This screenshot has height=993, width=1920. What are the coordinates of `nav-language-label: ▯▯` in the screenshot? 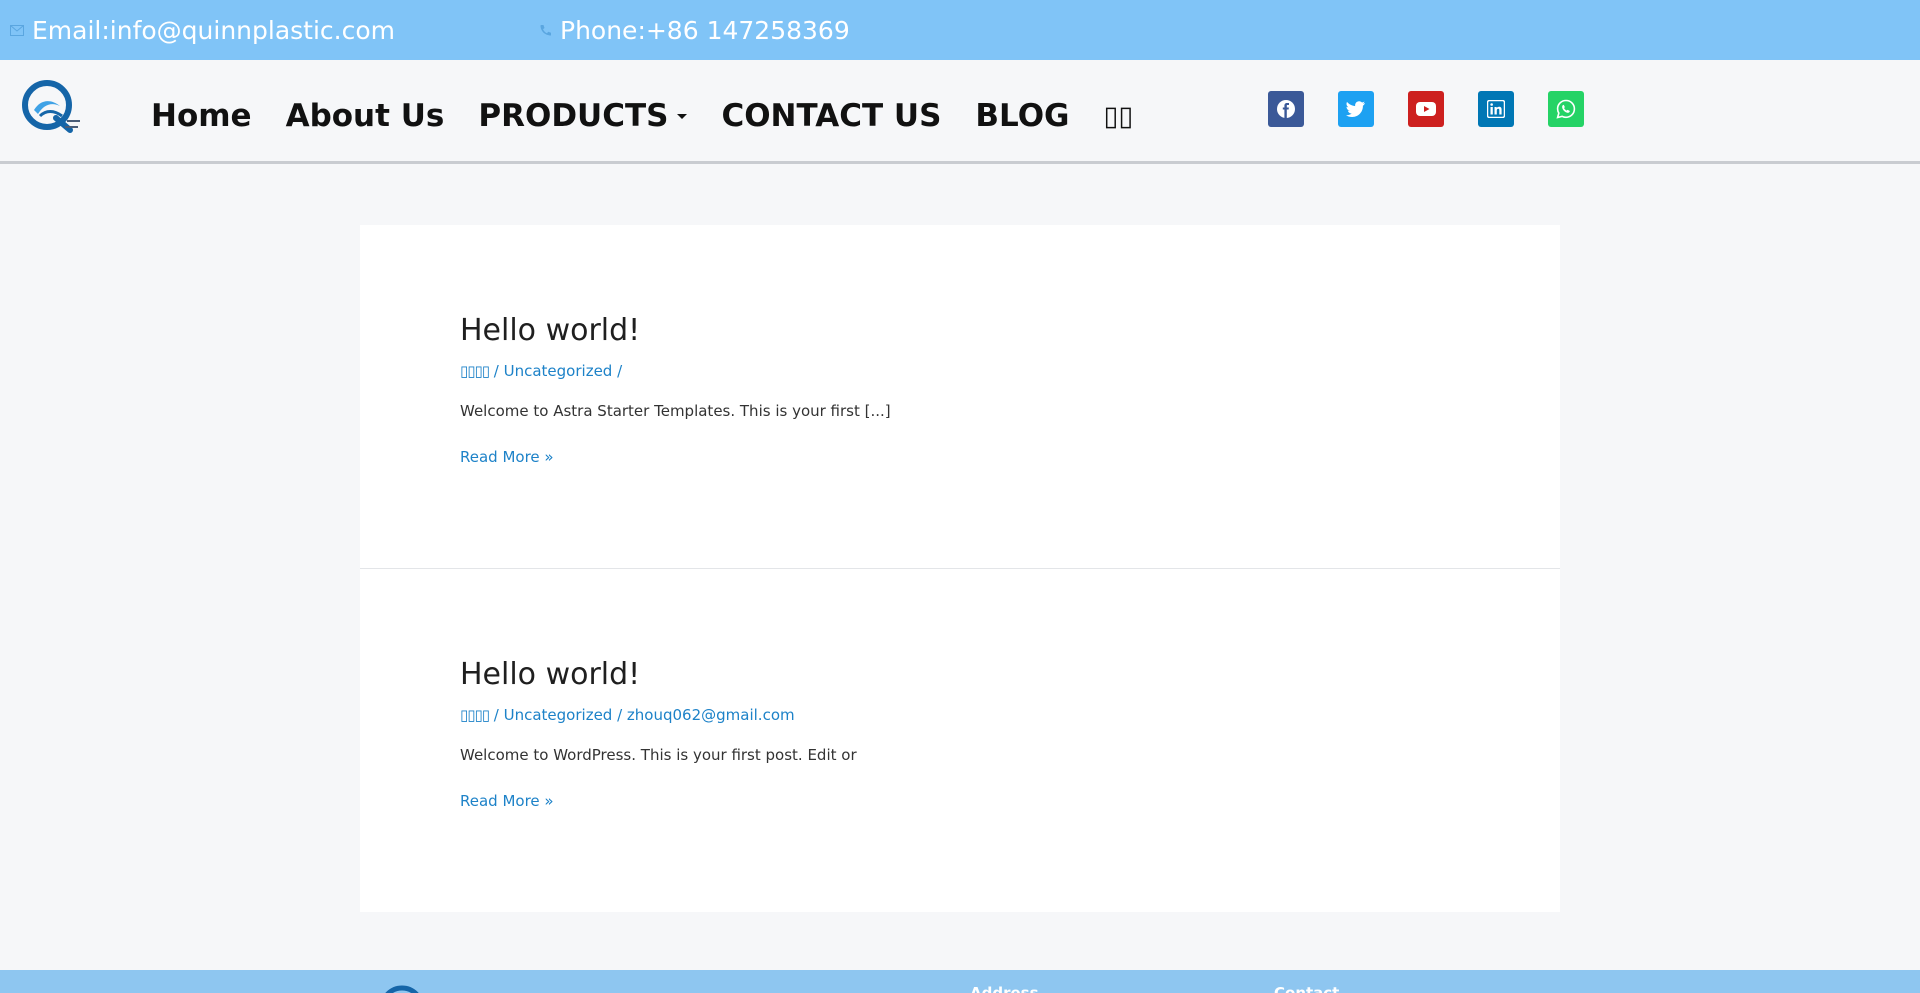 It's located at (1118, 116).